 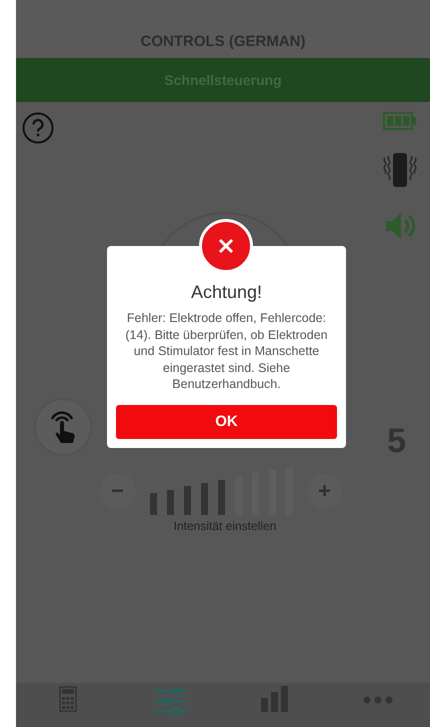 I want to click on decrease-button: −, so click(x=118, y=491).